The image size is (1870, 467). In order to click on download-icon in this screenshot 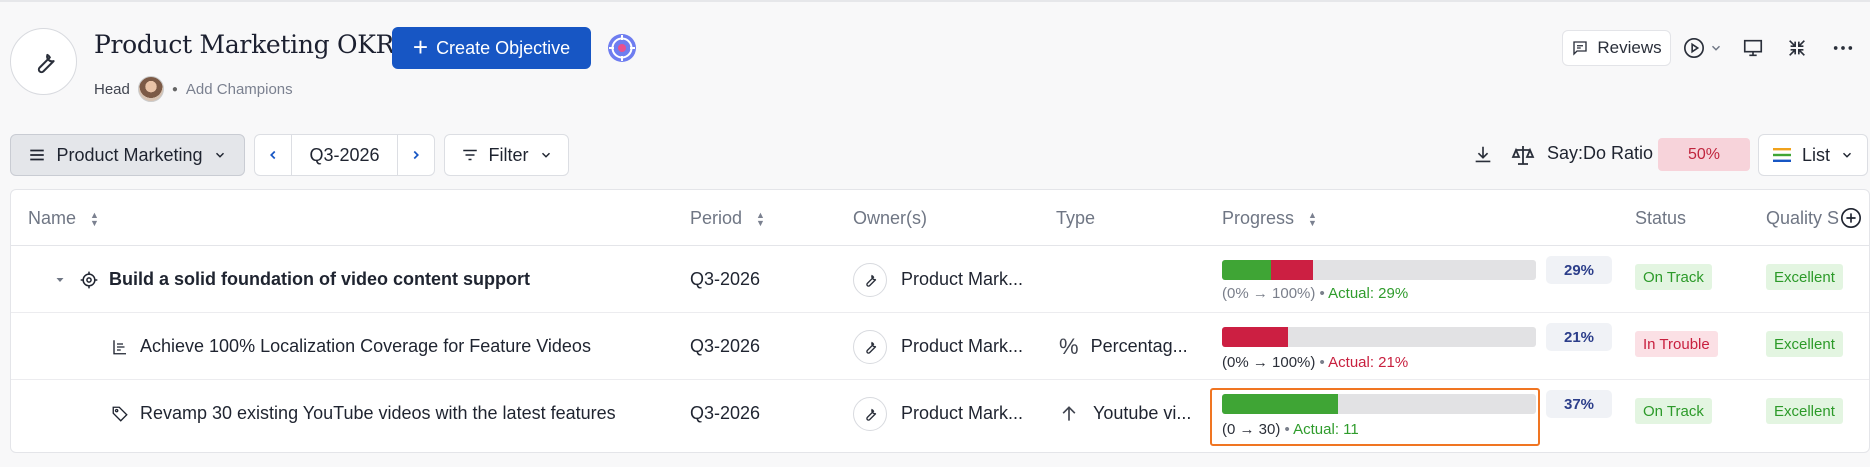, I will do `click(1483, 155)`.